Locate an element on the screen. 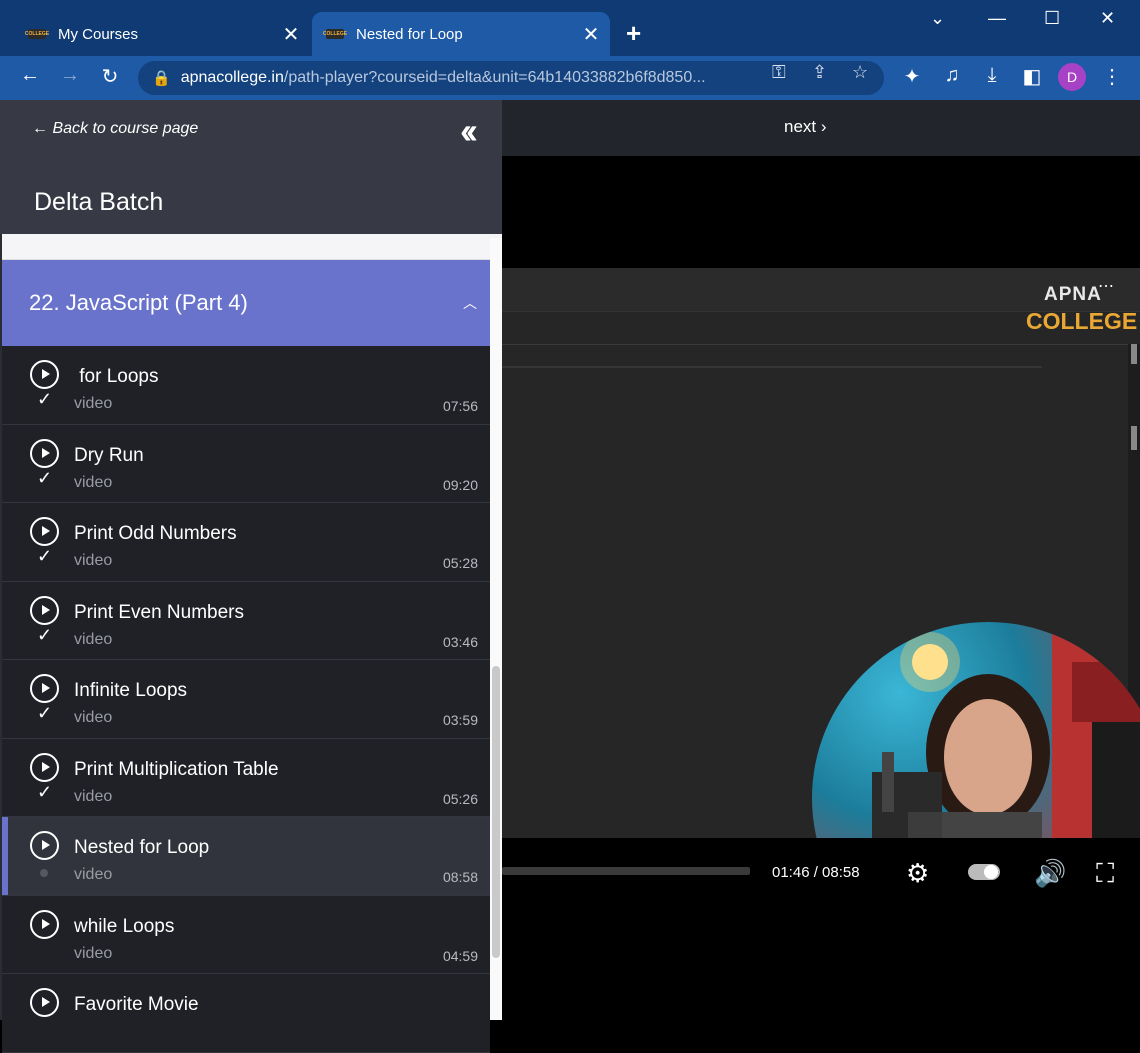  logo-apna: APNA is located at coordinates (1073, 294).